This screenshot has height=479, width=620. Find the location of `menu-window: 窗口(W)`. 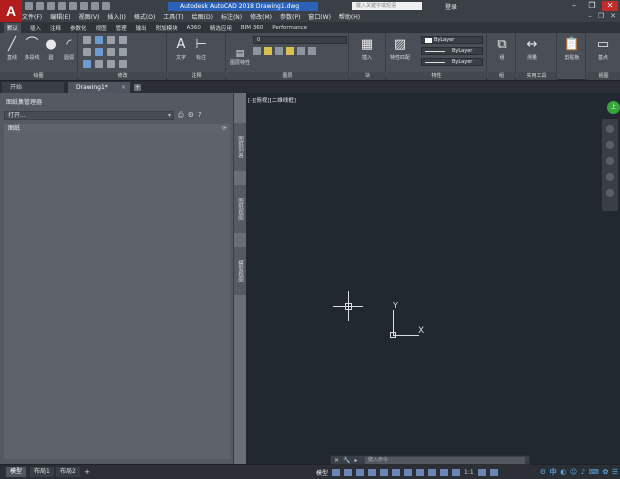

menu-window: 窗口(W) is located at coordinates (319, 16).